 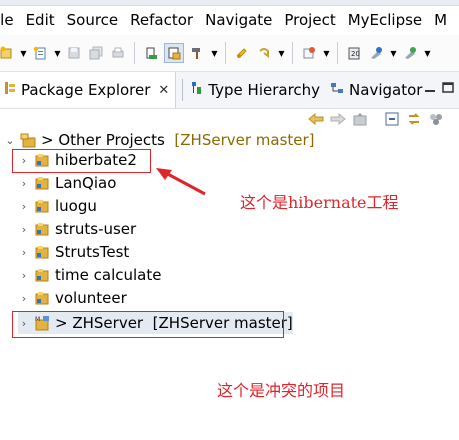 What do you see at coordinates (96, 229) in the screenshot?
I see `project-label: struts-user` at bounding box center [96, 229].